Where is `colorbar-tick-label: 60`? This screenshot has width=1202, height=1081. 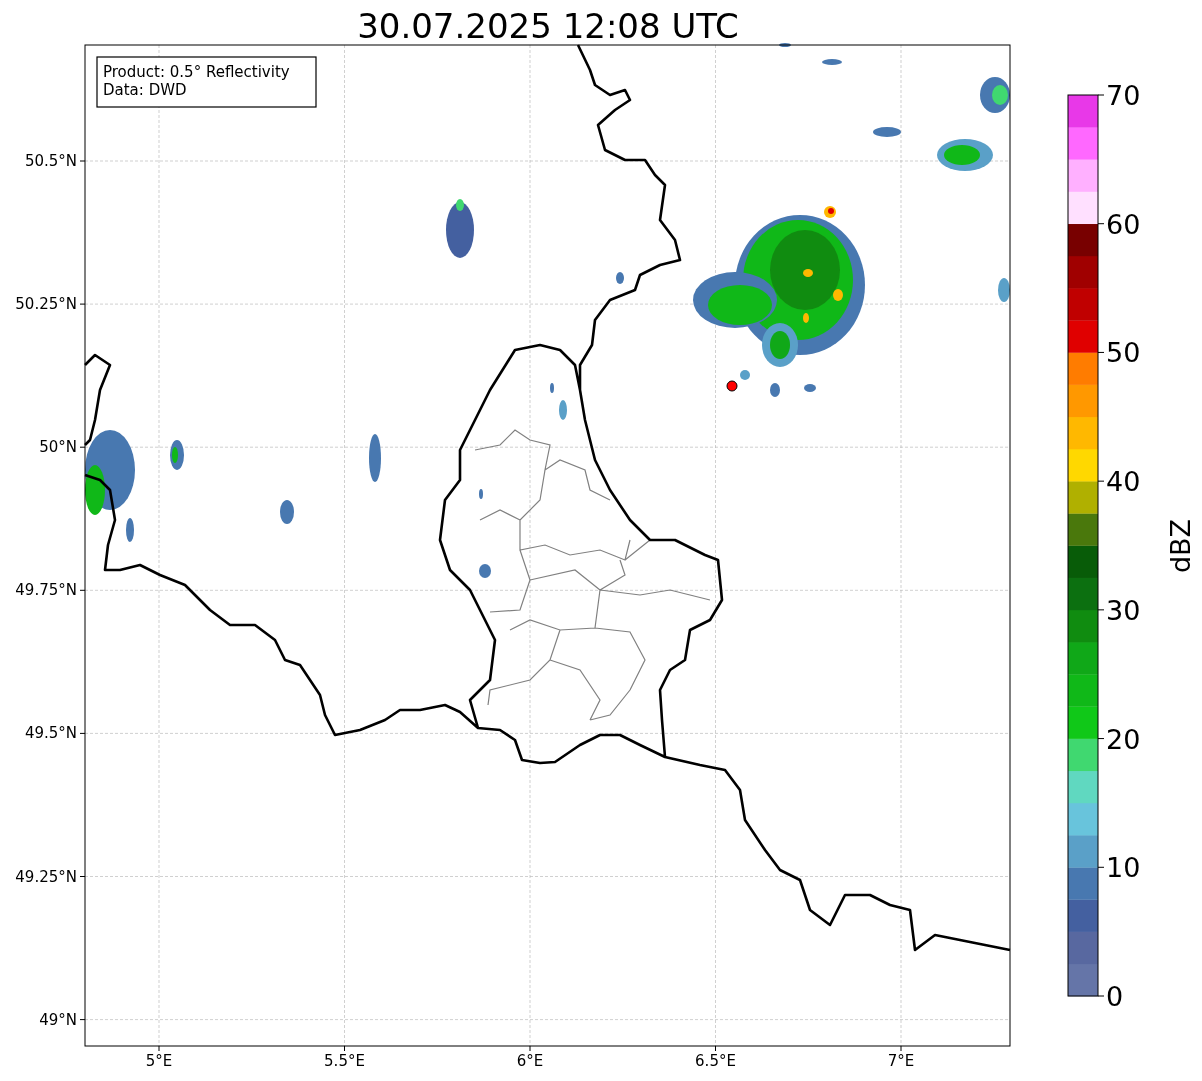
colorbar-tick-label: 60 is located at coordinates (1123, 224).